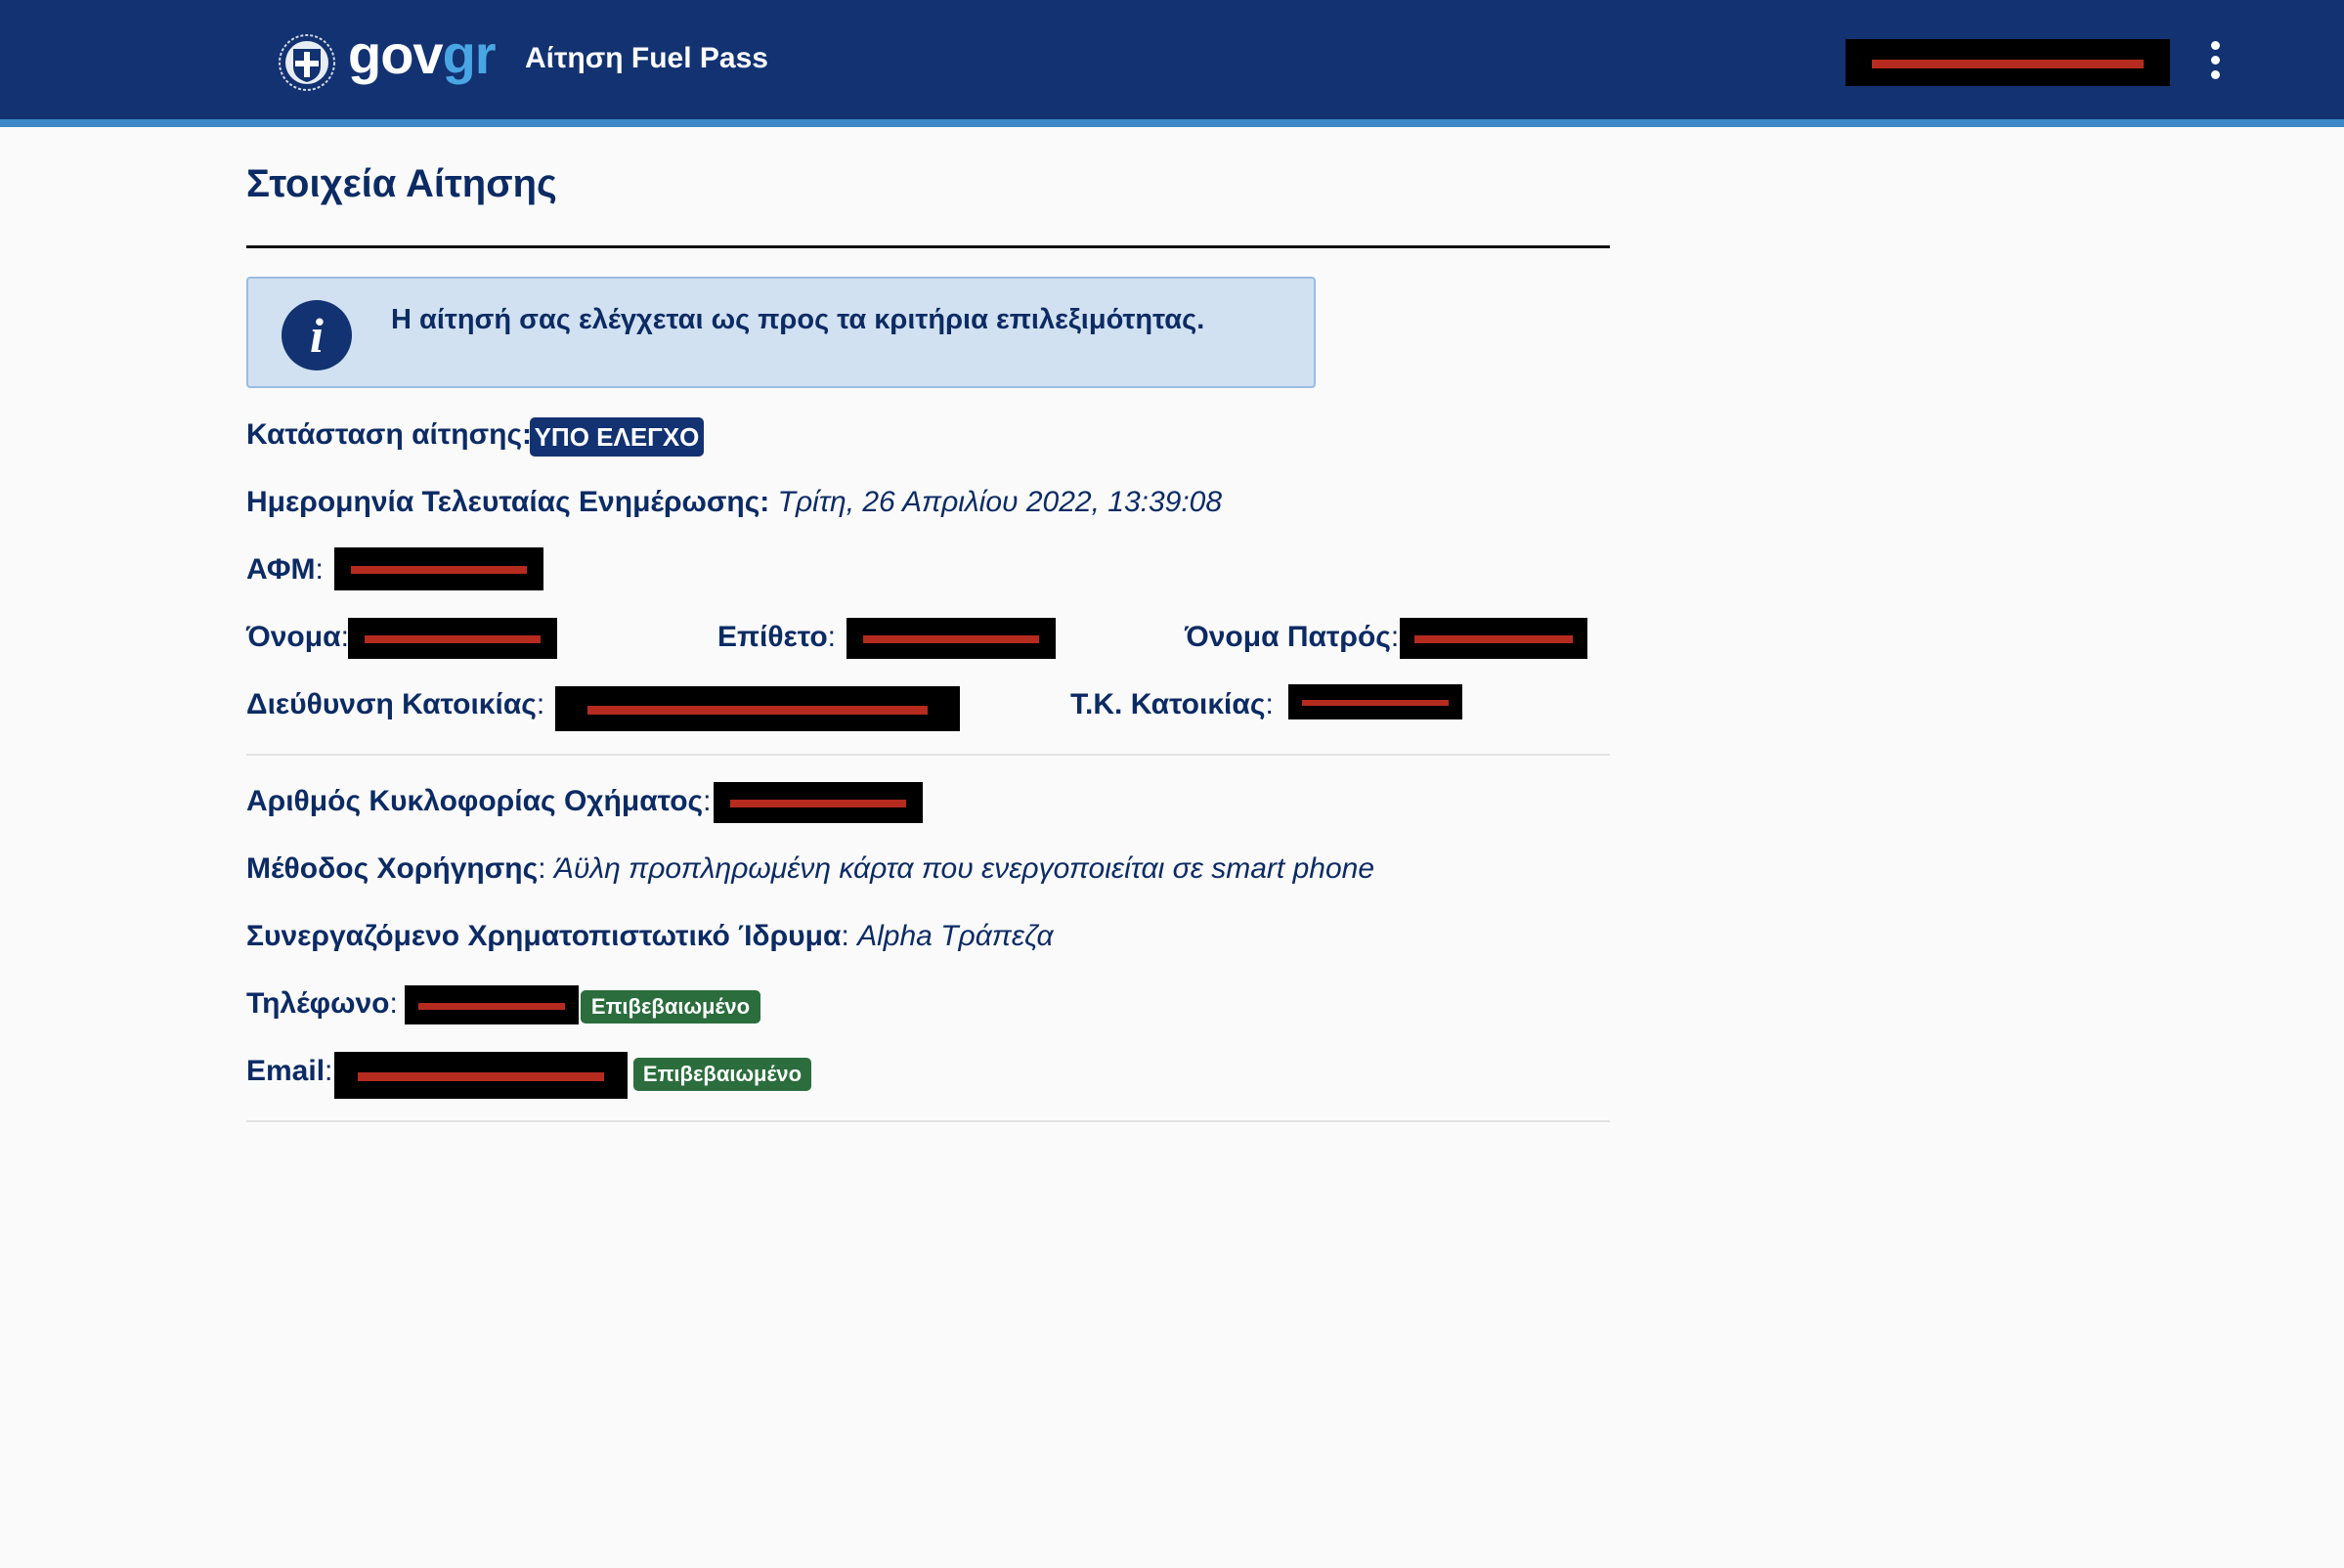 The image size is (2344, 1568). What do you see at coordinates (1494, 638) in the screenshot?
I see `redacted-father-name-value` at bounding box center [1494, 638].